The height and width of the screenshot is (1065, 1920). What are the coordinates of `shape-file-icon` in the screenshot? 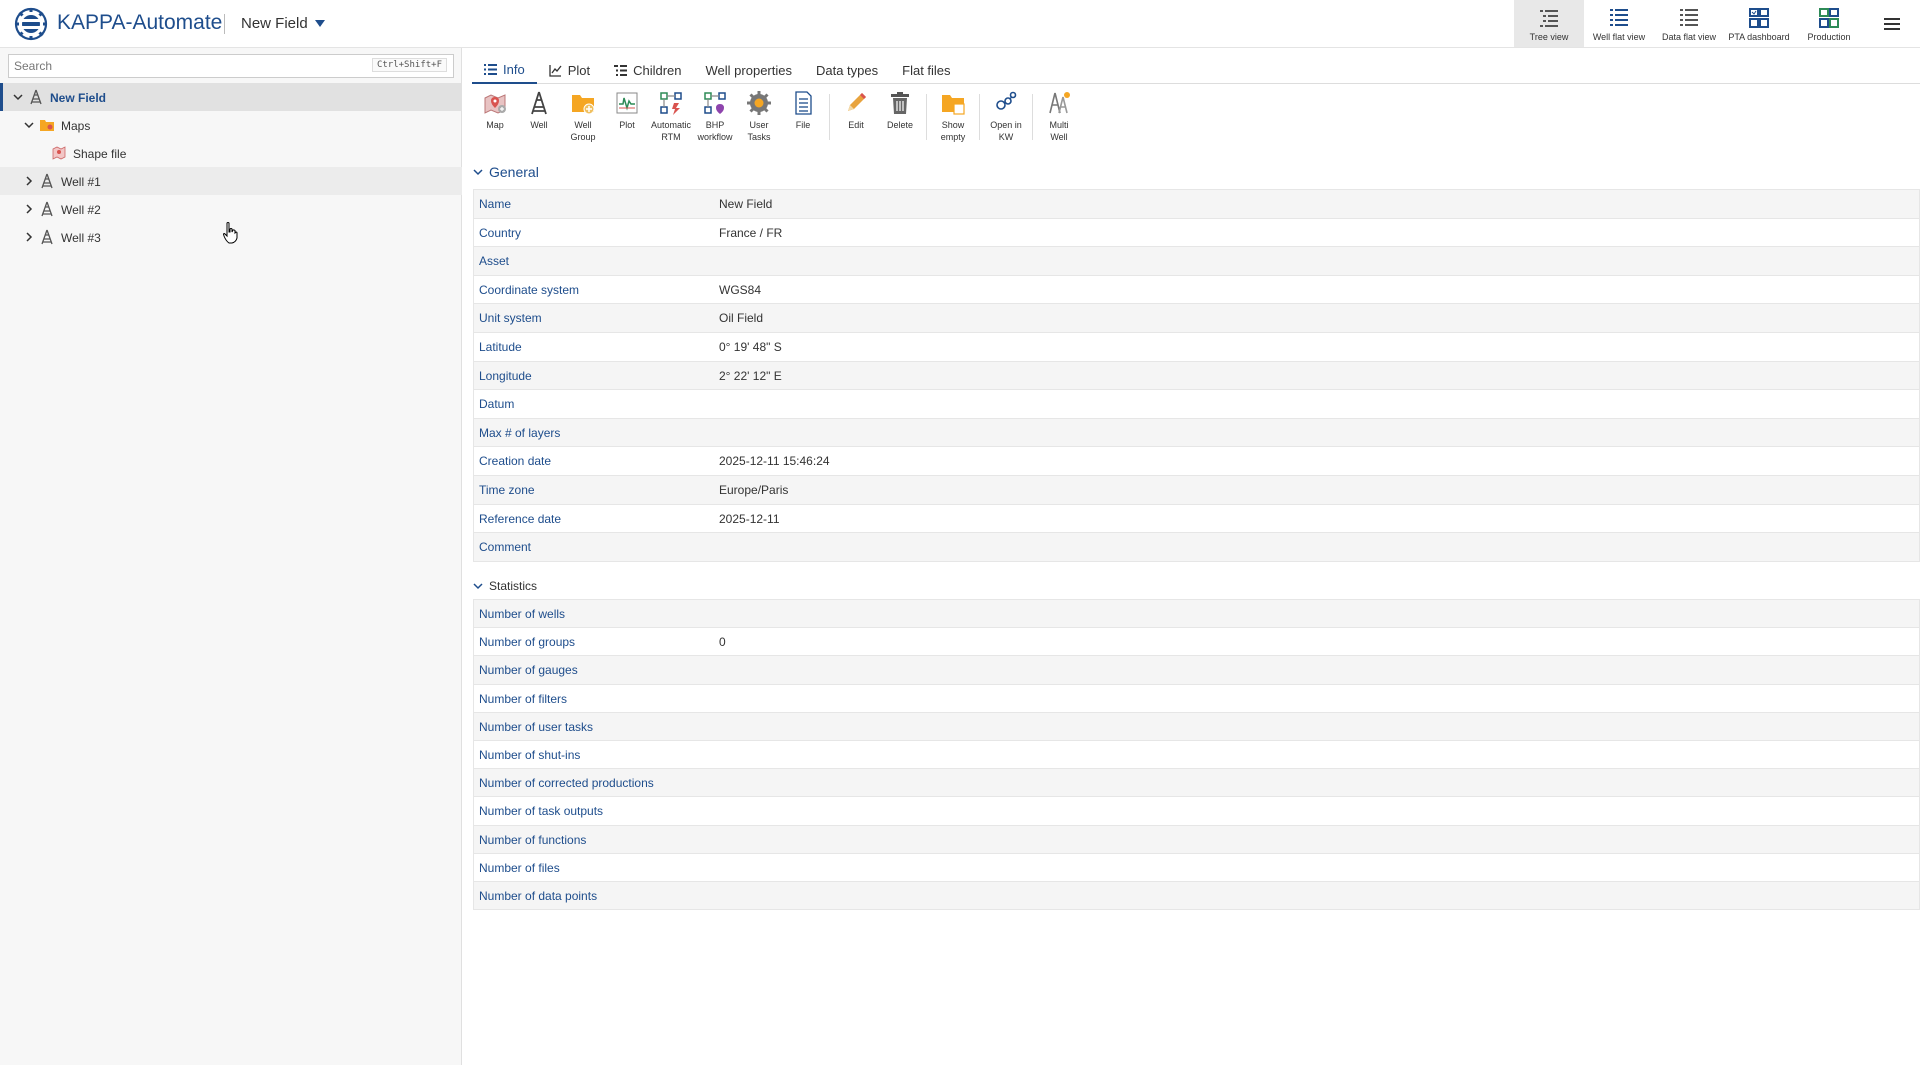 It's located at (59, 153).